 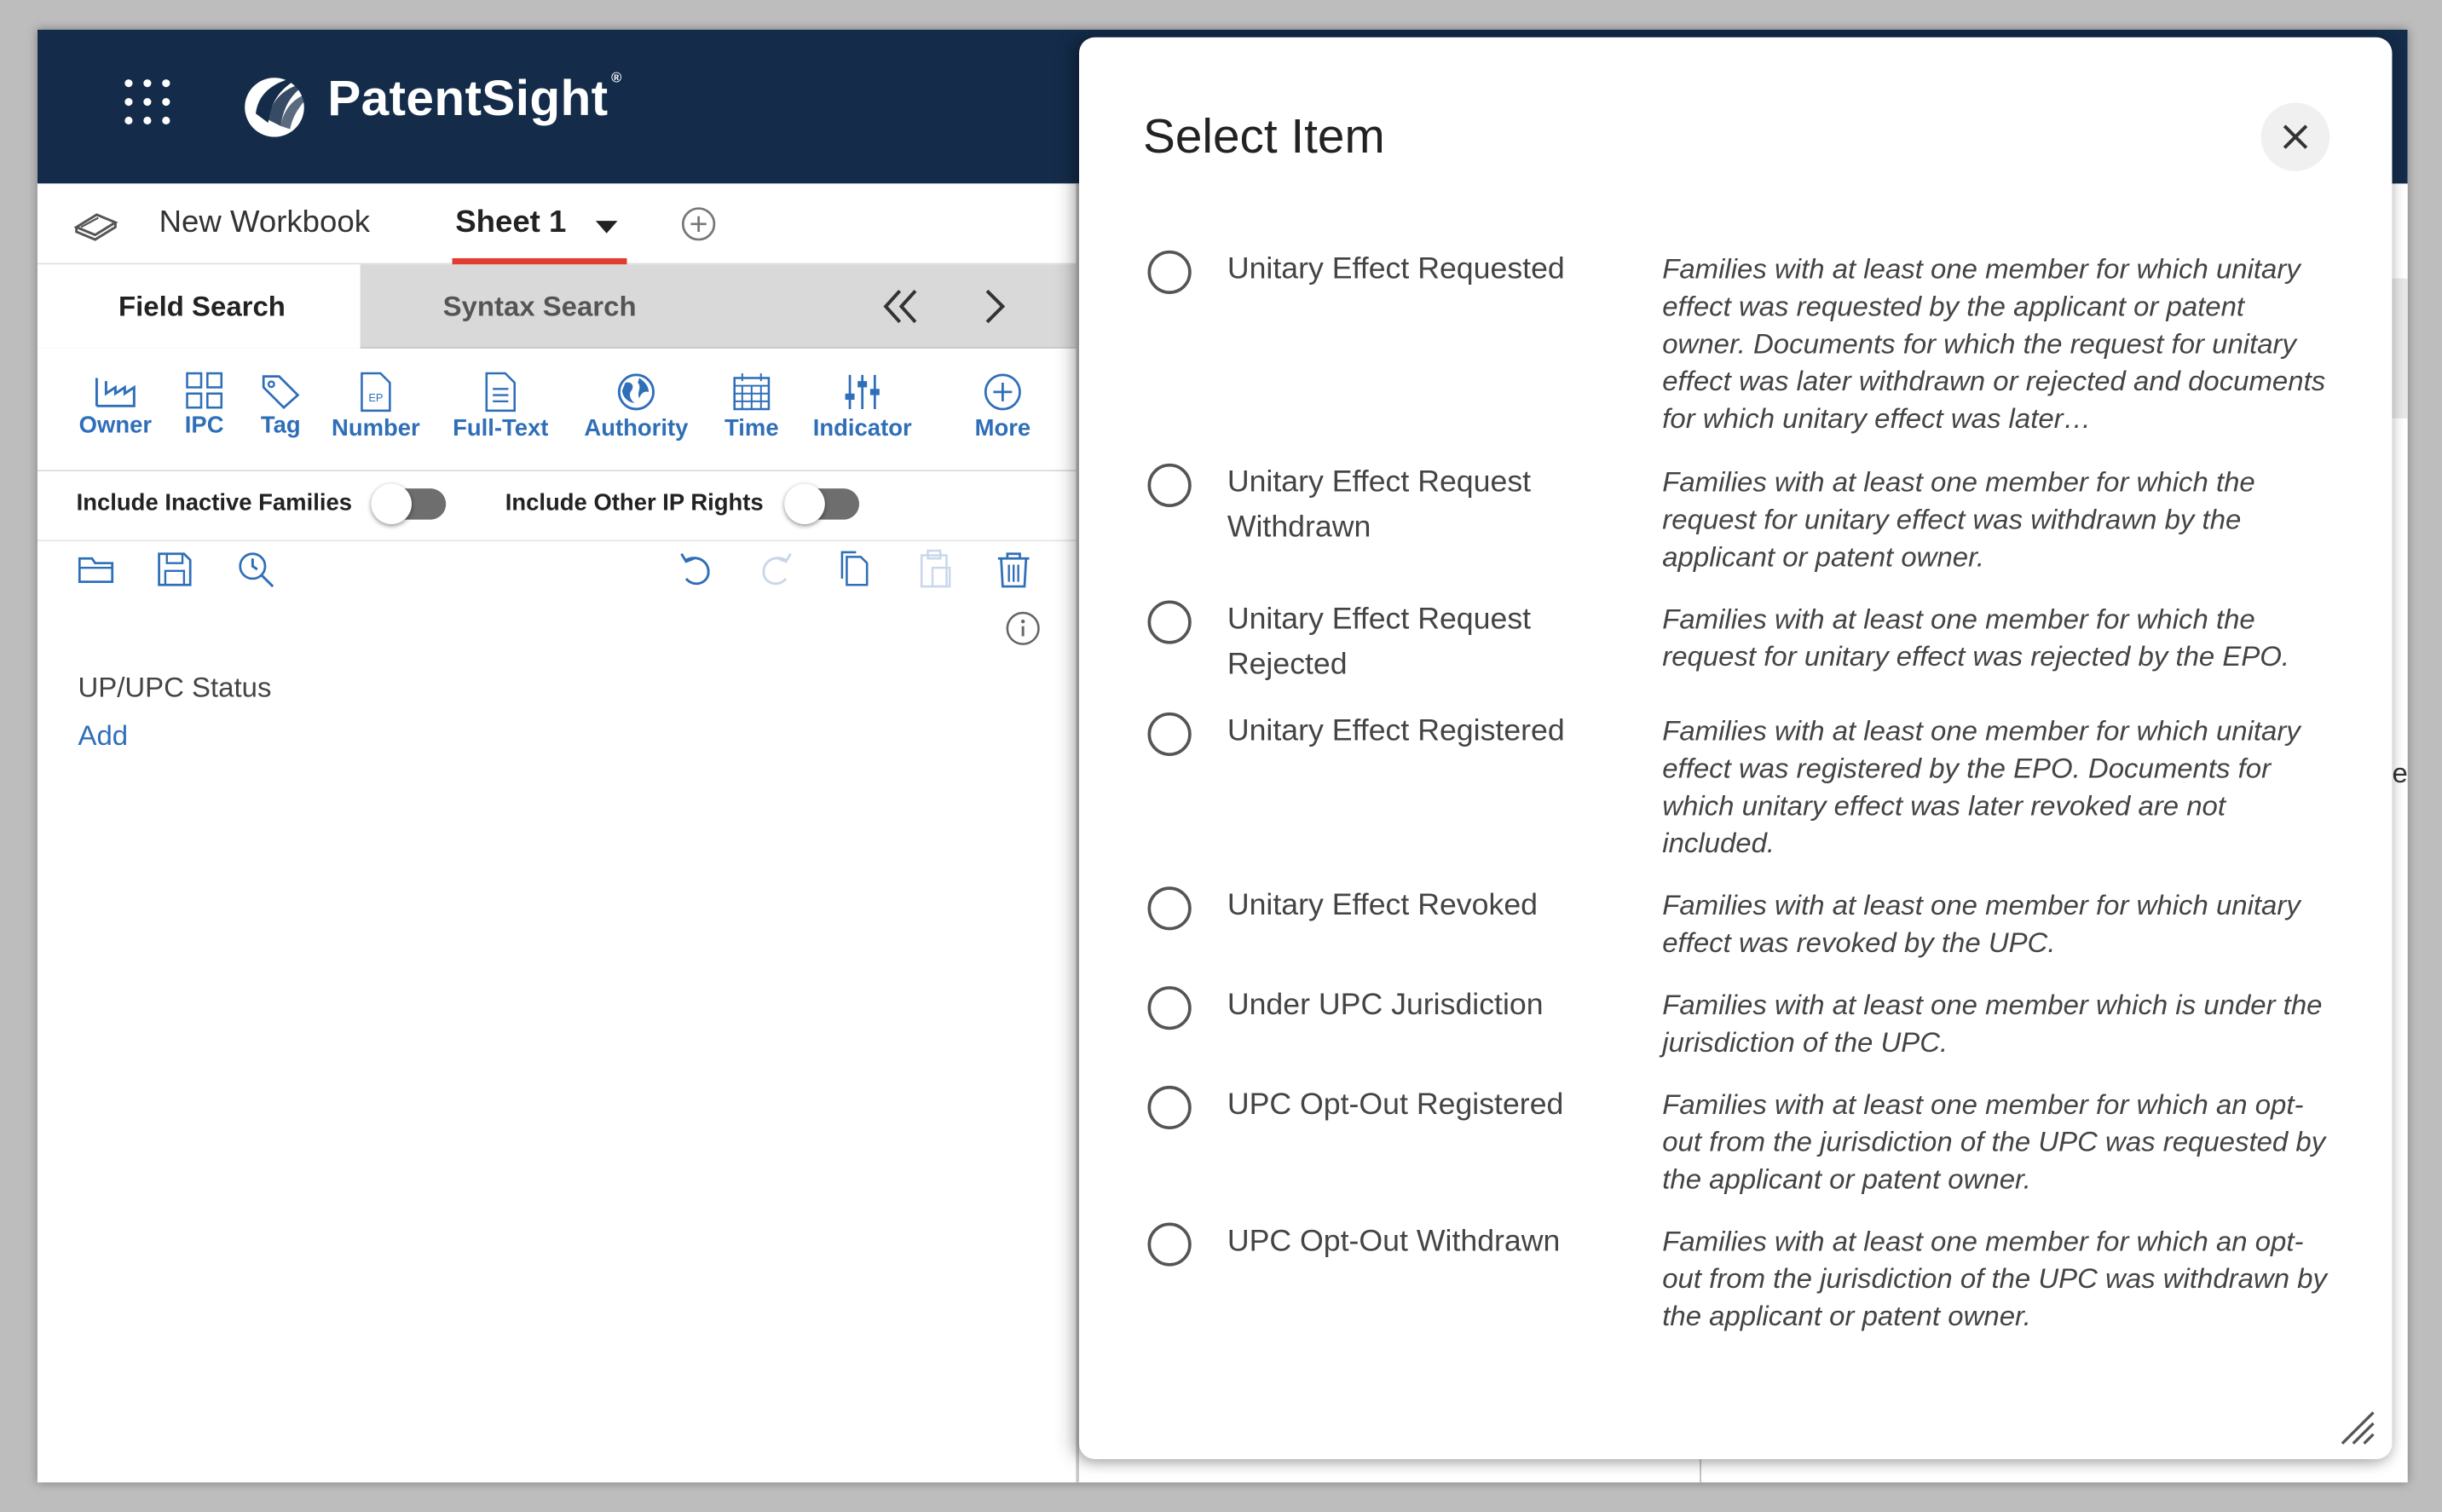 I want to click on folder-open-icon, so click(x=96, y=569).